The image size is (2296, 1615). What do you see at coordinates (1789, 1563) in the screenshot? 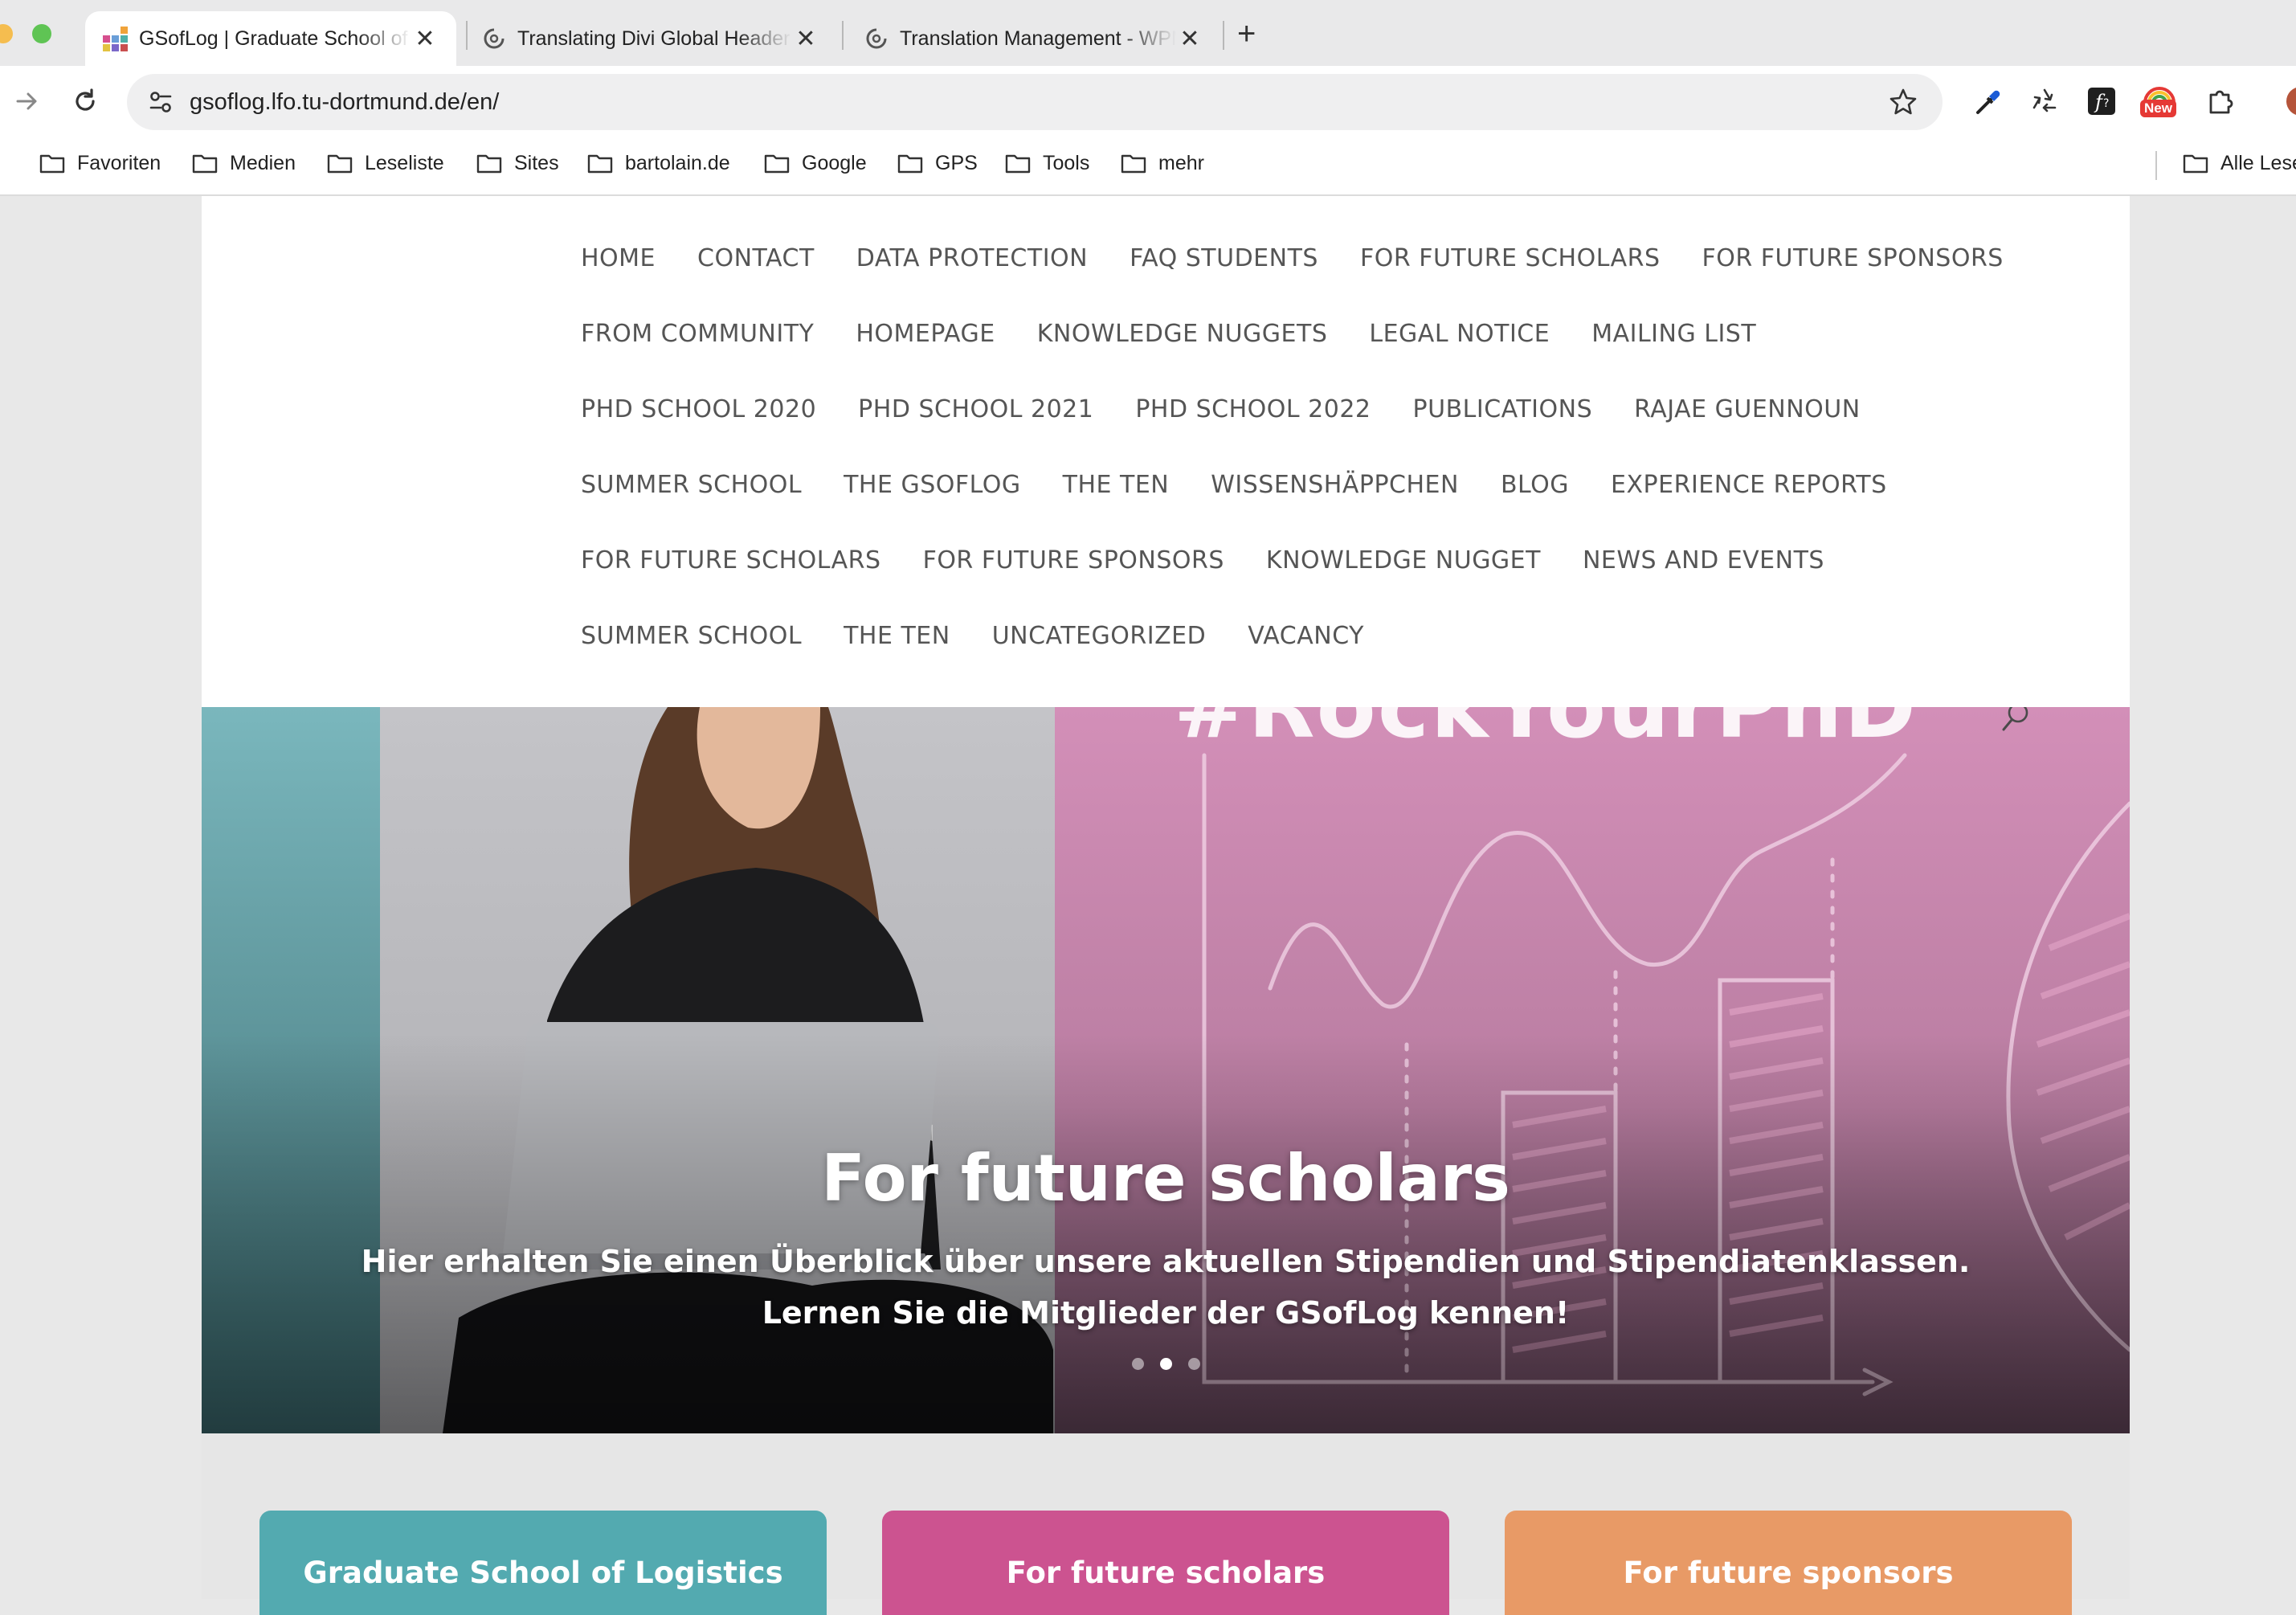
I see `card-future-sponsors: For future sponsors` at bounding box center [1789, 1563].